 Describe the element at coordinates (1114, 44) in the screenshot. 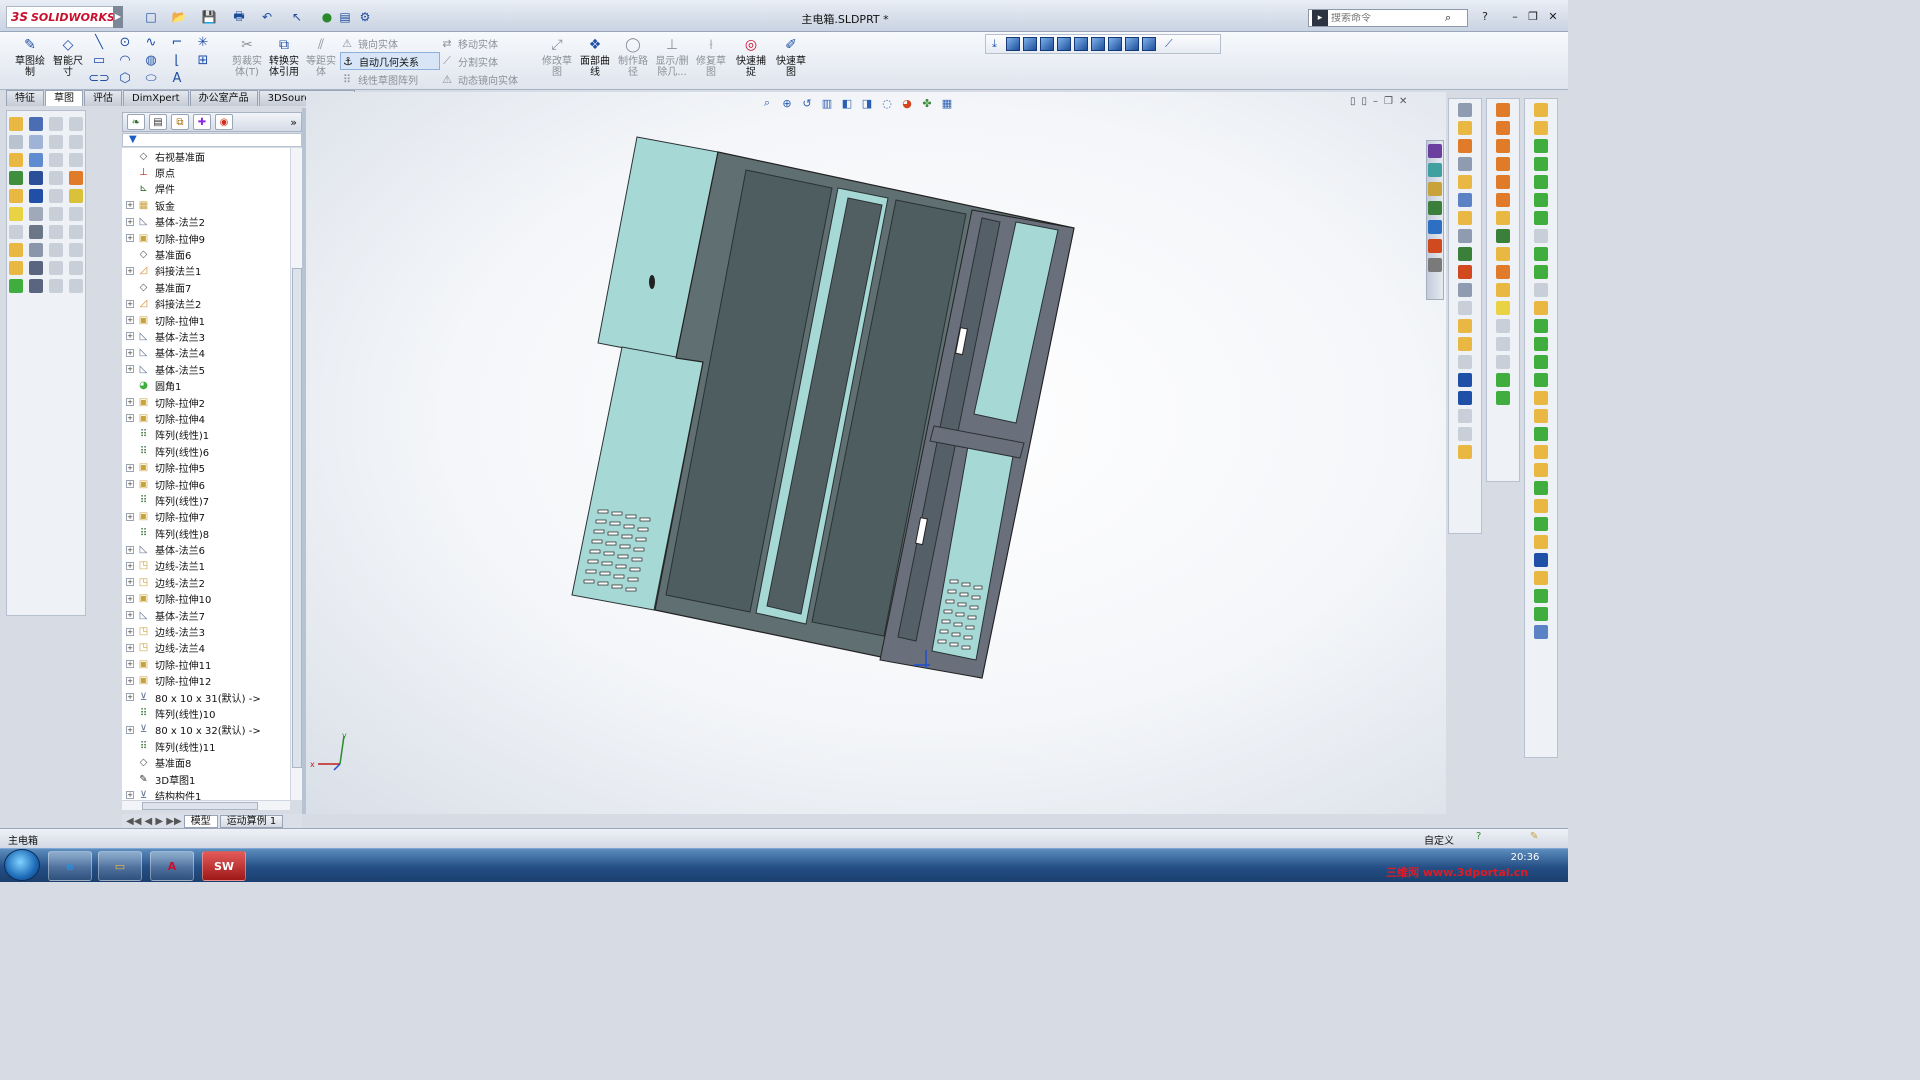

I see `isometric-view-icon` at that location.